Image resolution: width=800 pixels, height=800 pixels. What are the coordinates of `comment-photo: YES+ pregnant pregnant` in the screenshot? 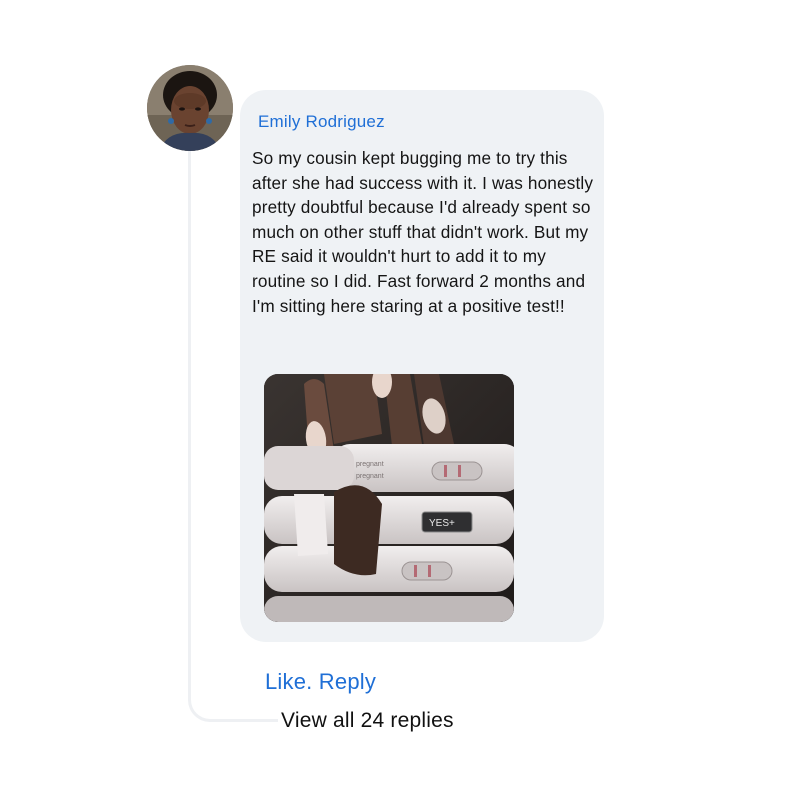 It's located at (389, 498).